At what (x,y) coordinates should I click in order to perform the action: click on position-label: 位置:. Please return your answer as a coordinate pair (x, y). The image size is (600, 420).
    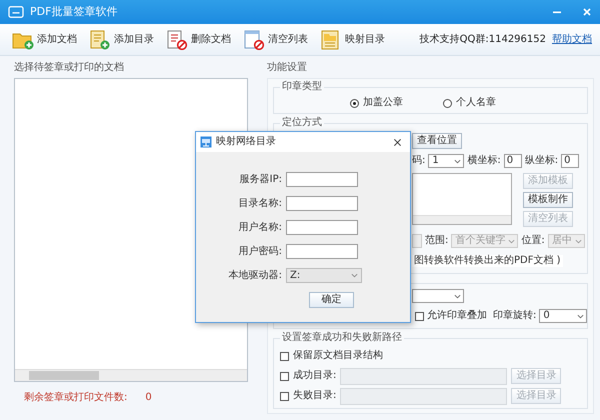
    Looking at the image, I should click on (533, 241).